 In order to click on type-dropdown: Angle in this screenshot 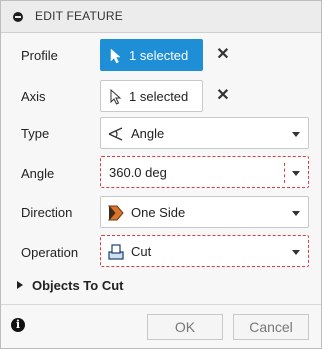, I will do `click(204, 133)`.